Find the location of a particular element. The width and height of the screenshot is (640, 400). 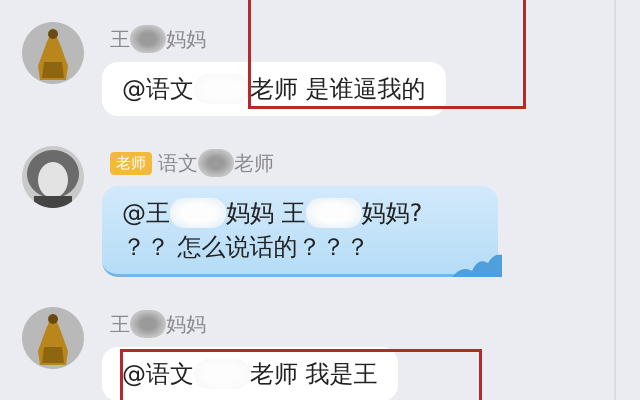

message-text: ？？ 怎么说话的？？？ is located at coordinates (246, 247).